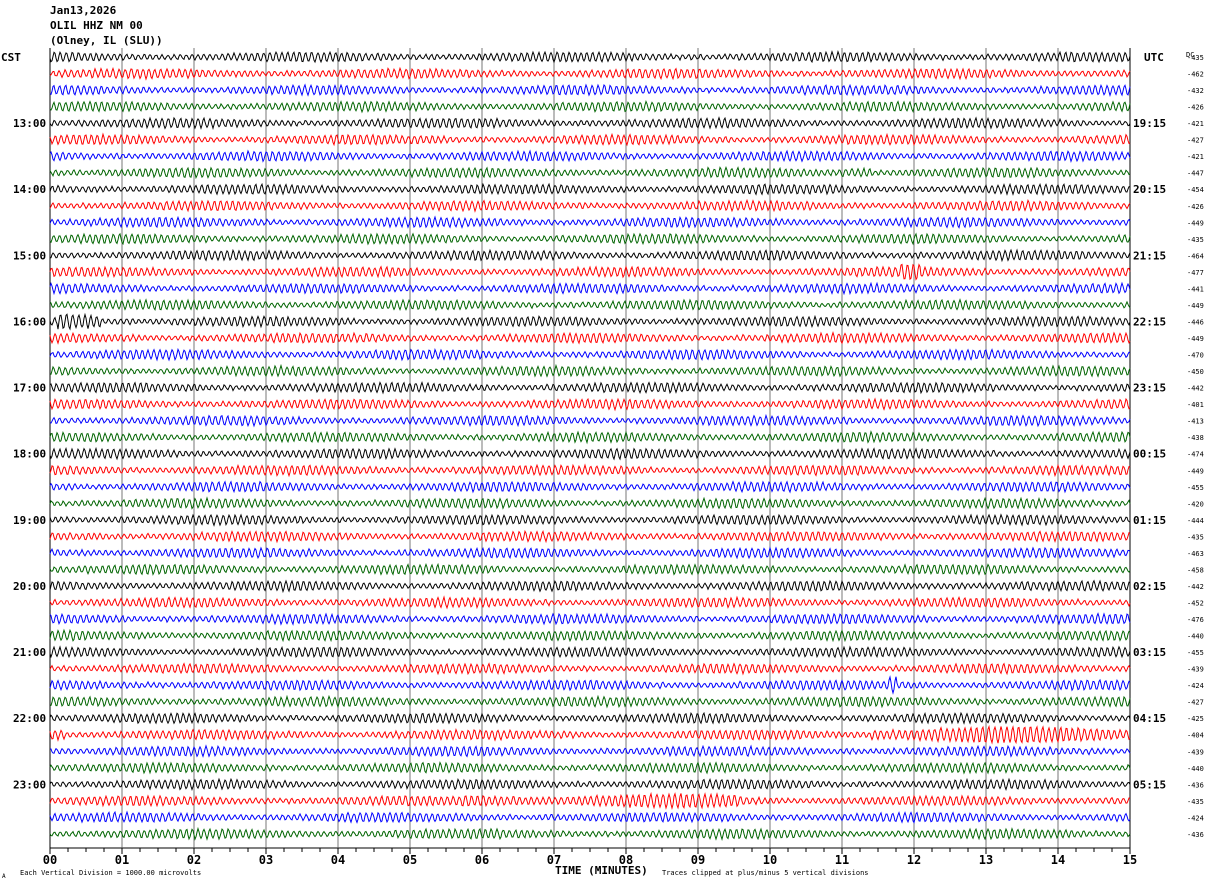 This screenshot has width=1210, height=886. What do you see at coordinates (1195, 785) in the screenshot?
I see `dc-offset-label: -436` at bounding box center [1195, 785].